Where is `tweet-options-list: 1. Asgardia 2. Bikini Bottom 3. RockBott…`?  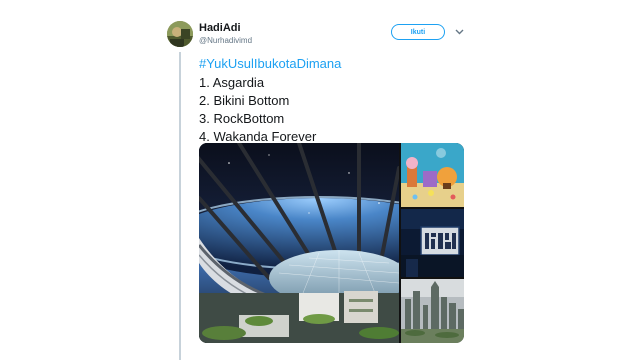 tweet-options-list: 1. Asgardia 2. Bikini Bottom 3. RockBott… is located at coordinates (257, 110).